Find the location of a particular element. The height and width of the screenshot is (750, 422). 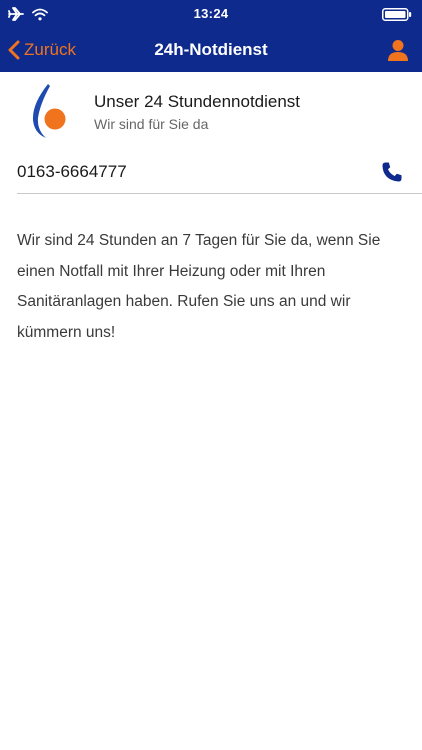

page-title: 24h-Notdienst is located at coordinates (211, 49).